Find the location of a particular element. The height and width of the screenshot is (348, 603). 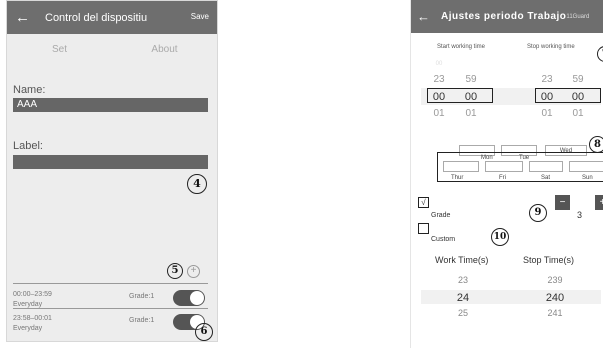

minus-button: − is located at coordinates (562, 202).